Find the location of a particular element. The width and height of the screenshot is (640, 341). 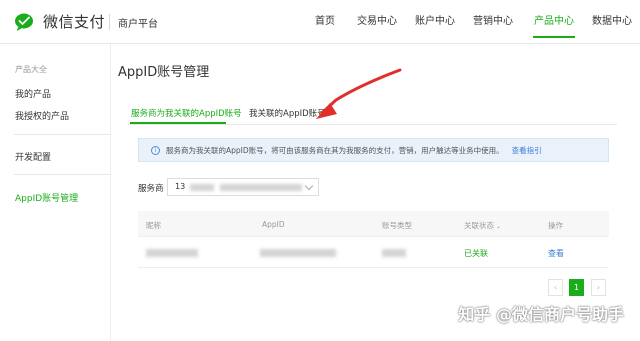

nav-trade-center: 交易中心 is located at coordinates (377, 22).